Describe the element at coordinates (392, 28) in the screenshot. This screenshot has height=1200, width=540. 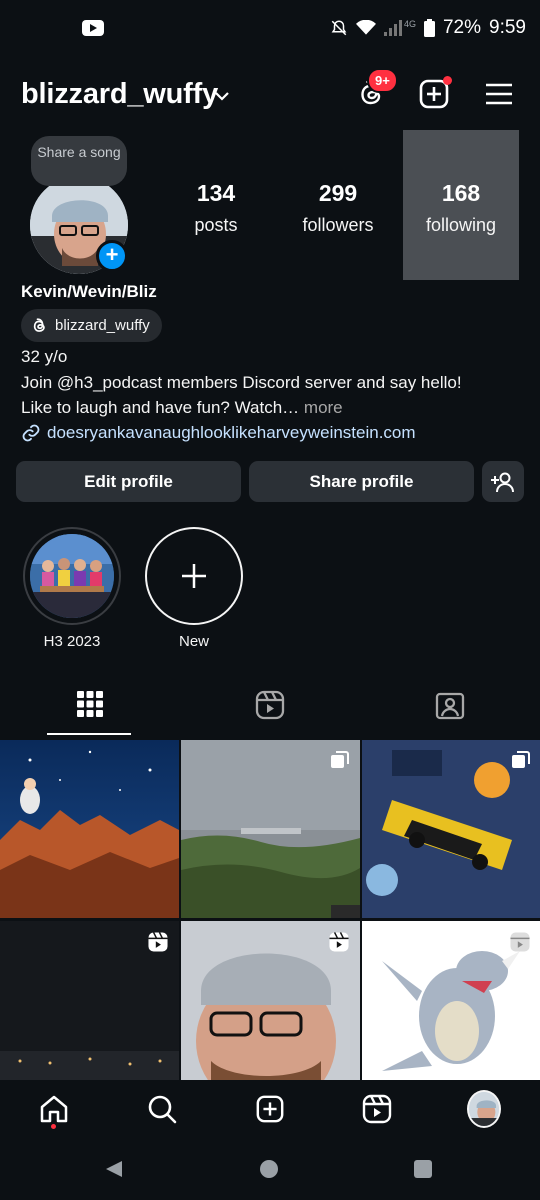
I see `signal-icon` at that location.